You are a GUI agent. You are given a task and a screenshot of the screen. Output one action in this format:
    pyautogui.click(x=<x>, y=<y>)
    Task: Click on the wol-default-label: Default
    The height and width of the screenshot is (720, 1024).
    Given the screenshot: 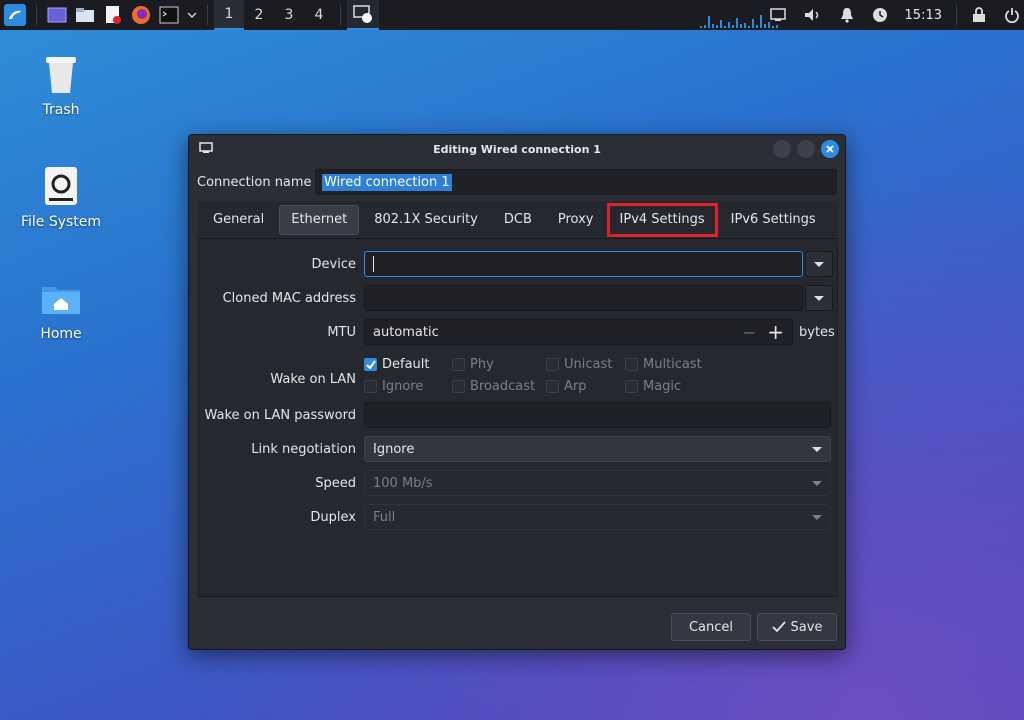 What is the action you would take?
    pyautogui.click(x=406, y=364)
    